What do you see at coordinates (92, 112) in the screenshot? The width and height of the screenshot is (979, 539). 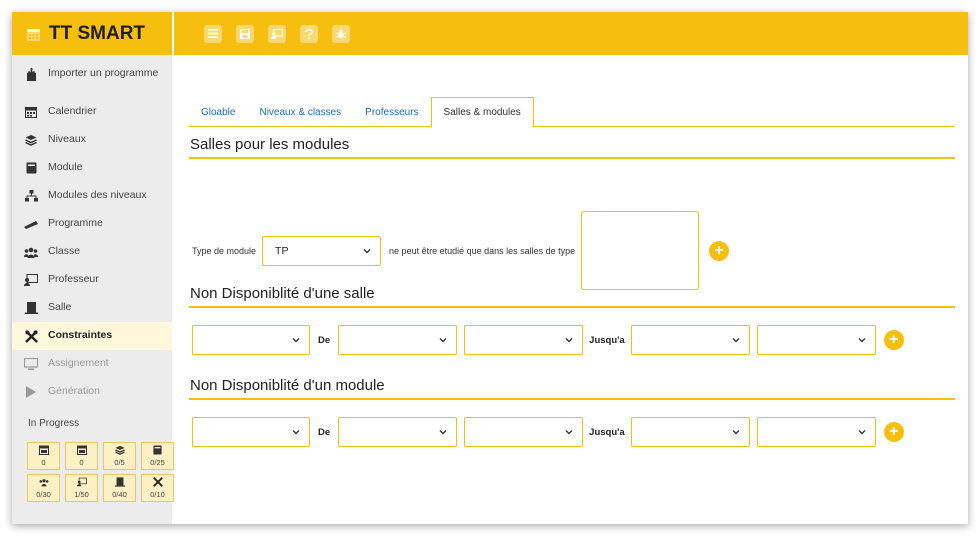 I see `sidebar-item-calendrier: Calendrier` at bounding box center [92, 112].